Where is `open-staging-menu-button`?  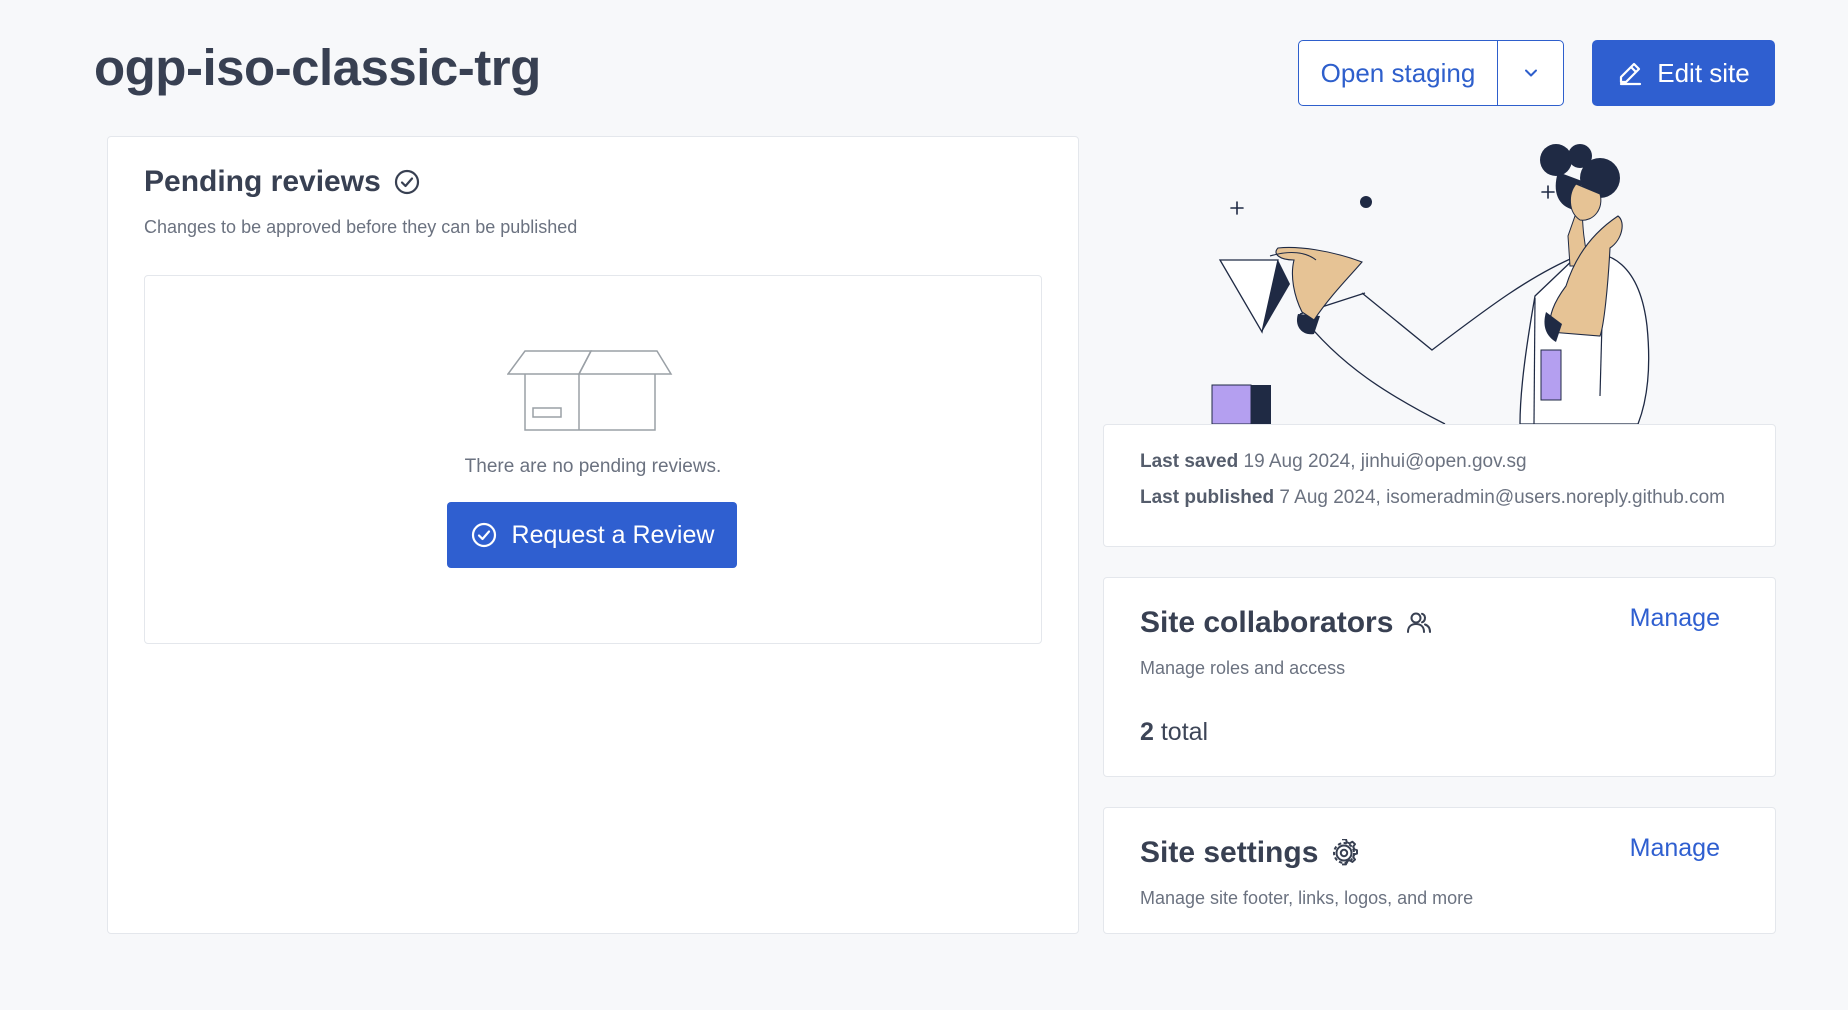 open-staging-menu-button is located at coordinates (1530, 73).